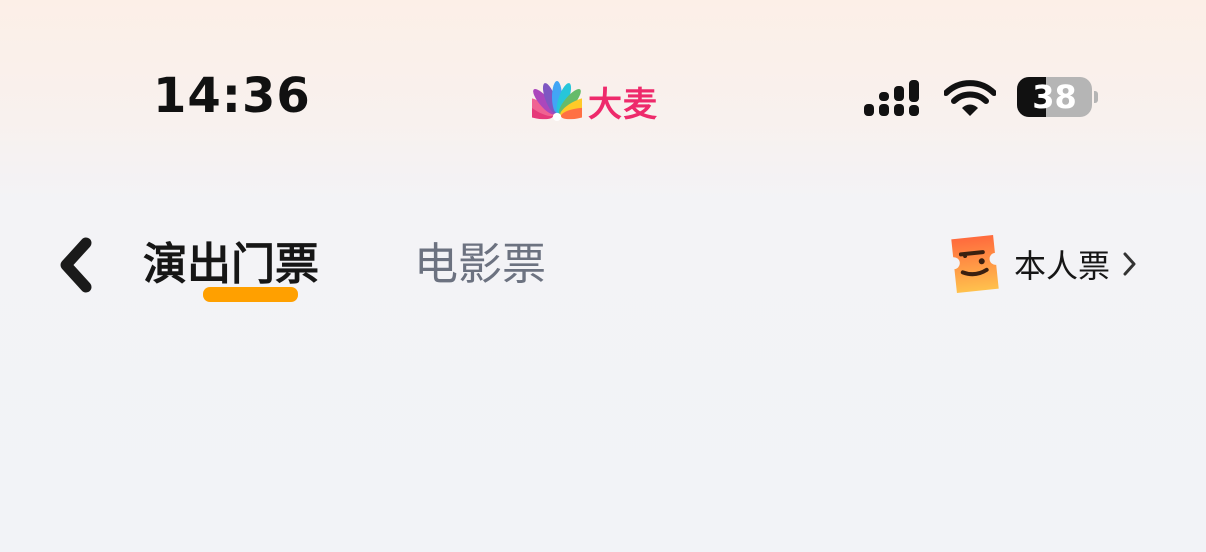  I want to click on personal-ticket-button: 本人票, so click(1043, 264).